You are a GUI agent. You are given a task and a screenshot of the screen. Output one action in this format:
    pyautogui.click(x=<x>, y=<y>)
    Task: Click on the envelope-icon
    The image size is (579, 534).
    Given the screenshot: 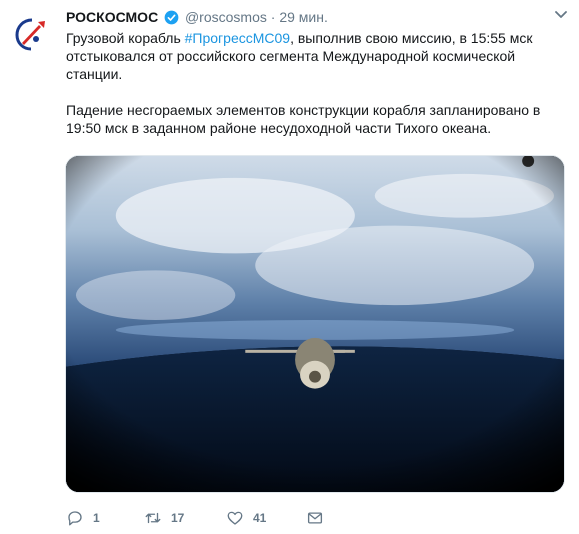 What is the action you would take?
    pyautogui.click(x=315, y=518)
    